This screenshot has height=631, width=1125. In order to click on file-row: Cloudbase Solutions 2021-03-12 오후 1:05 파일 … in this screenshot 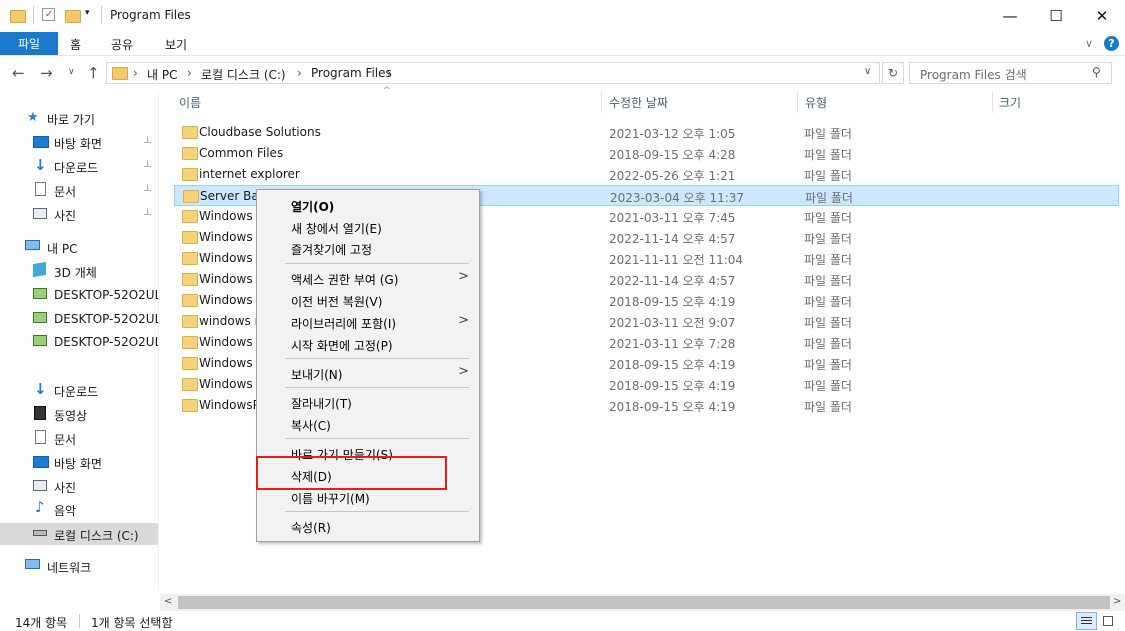, I will do `click(646, 132)`.